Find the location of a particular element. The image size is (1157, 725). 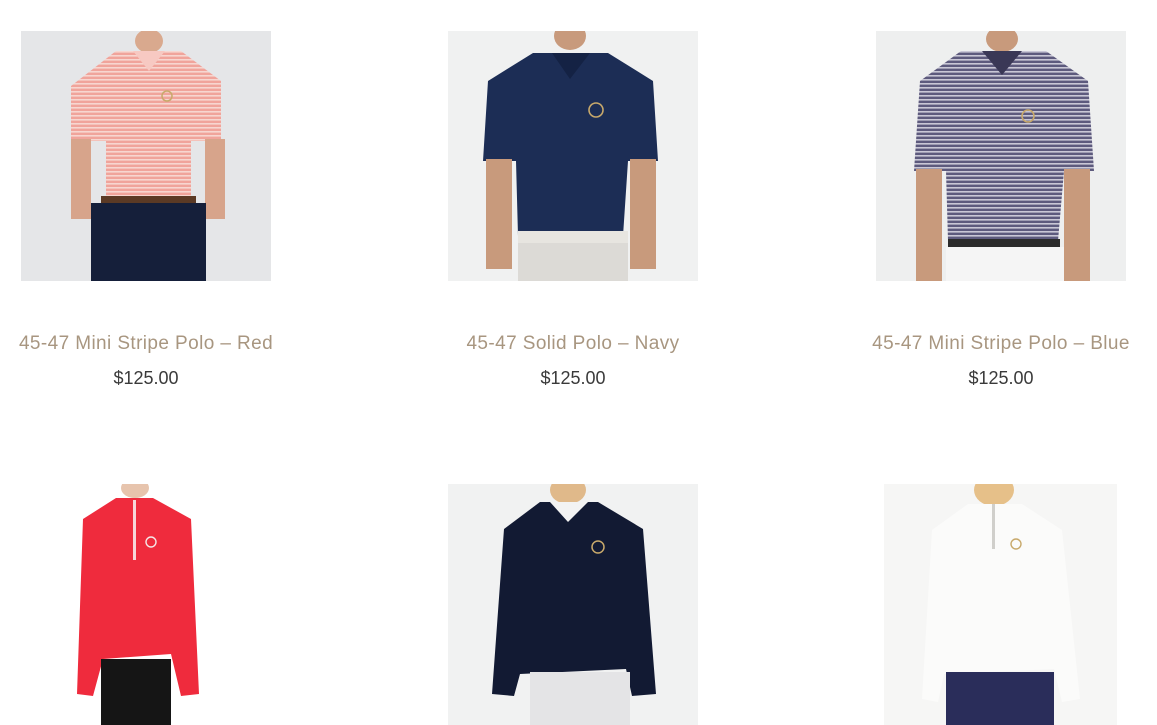

product-image-navy-polo is located at coordinates (573, 156).